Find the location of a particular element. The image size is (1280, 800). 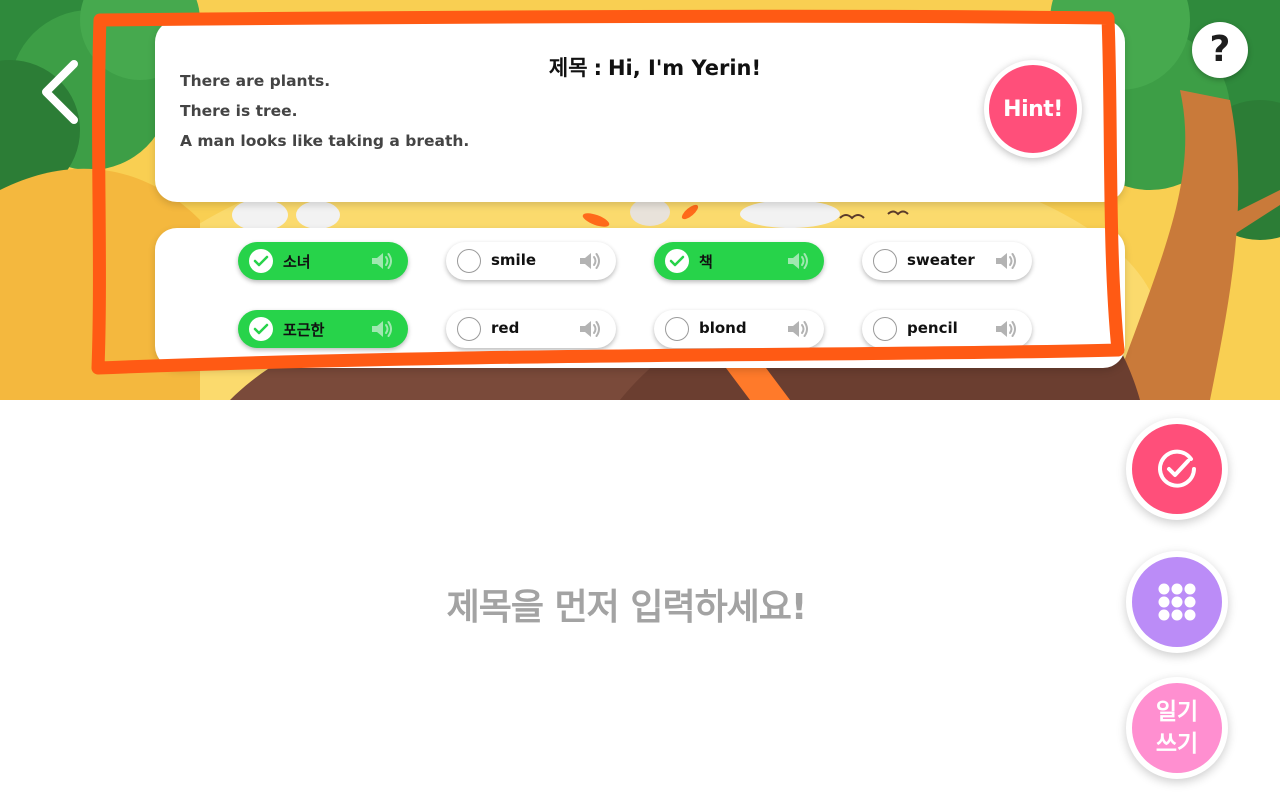

write-diary-button: 일기 쓰기 is located at coordinates (1177, 728).